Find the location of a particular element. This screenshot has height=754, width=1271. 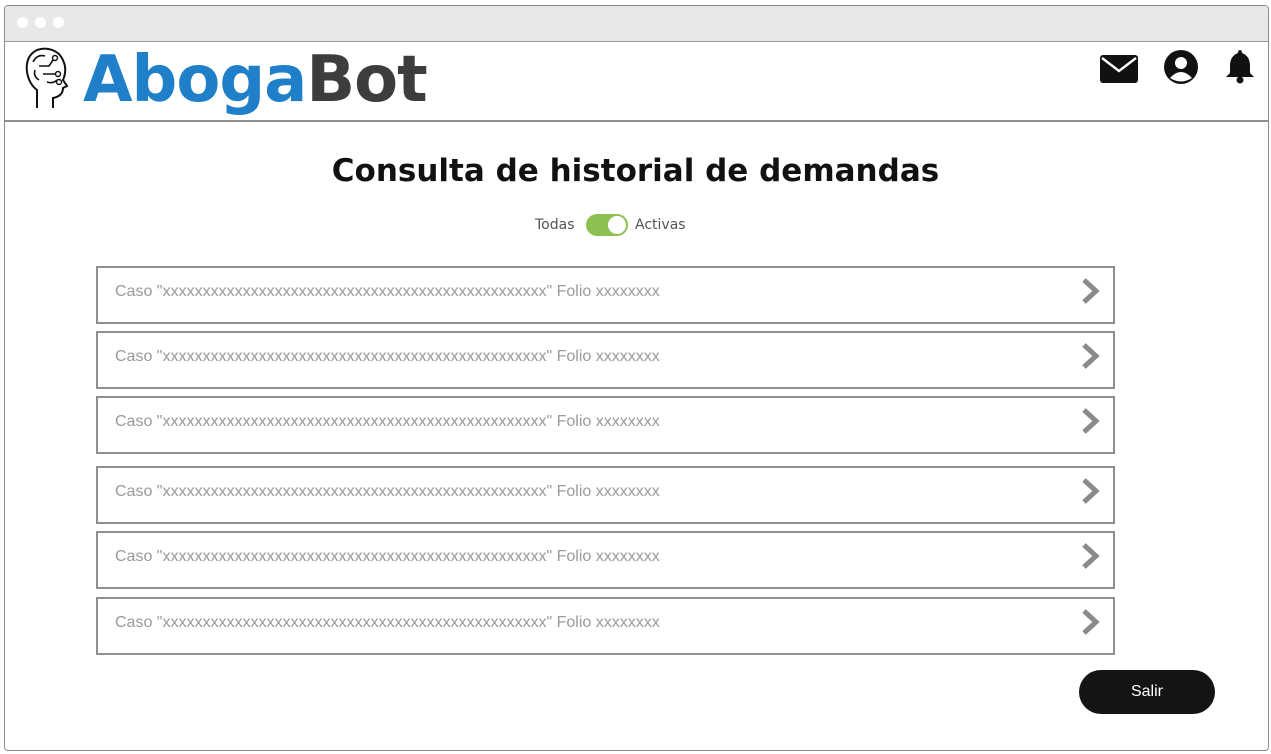

page-title: Consulta de historial de demandas is located at coordinates (635, 171).